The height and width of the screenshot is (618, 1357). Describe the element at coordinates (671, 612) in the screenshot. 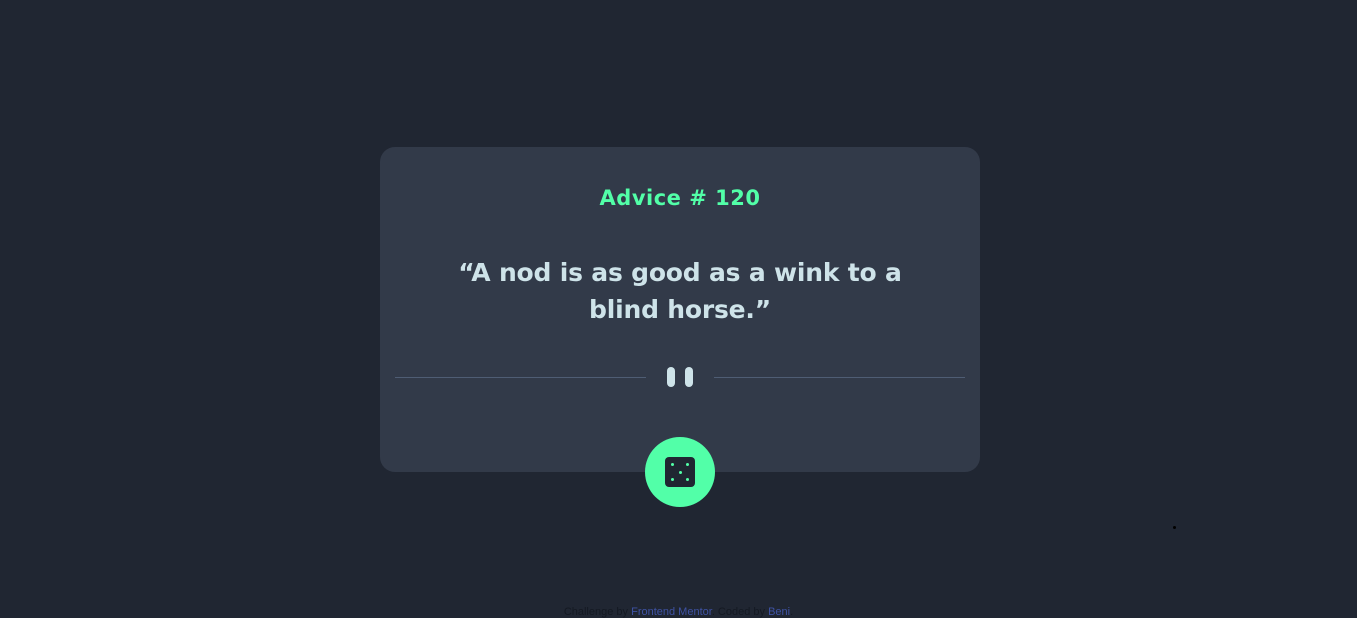

I see `frontend-mentor-link: Frontend Mentor` at that location.